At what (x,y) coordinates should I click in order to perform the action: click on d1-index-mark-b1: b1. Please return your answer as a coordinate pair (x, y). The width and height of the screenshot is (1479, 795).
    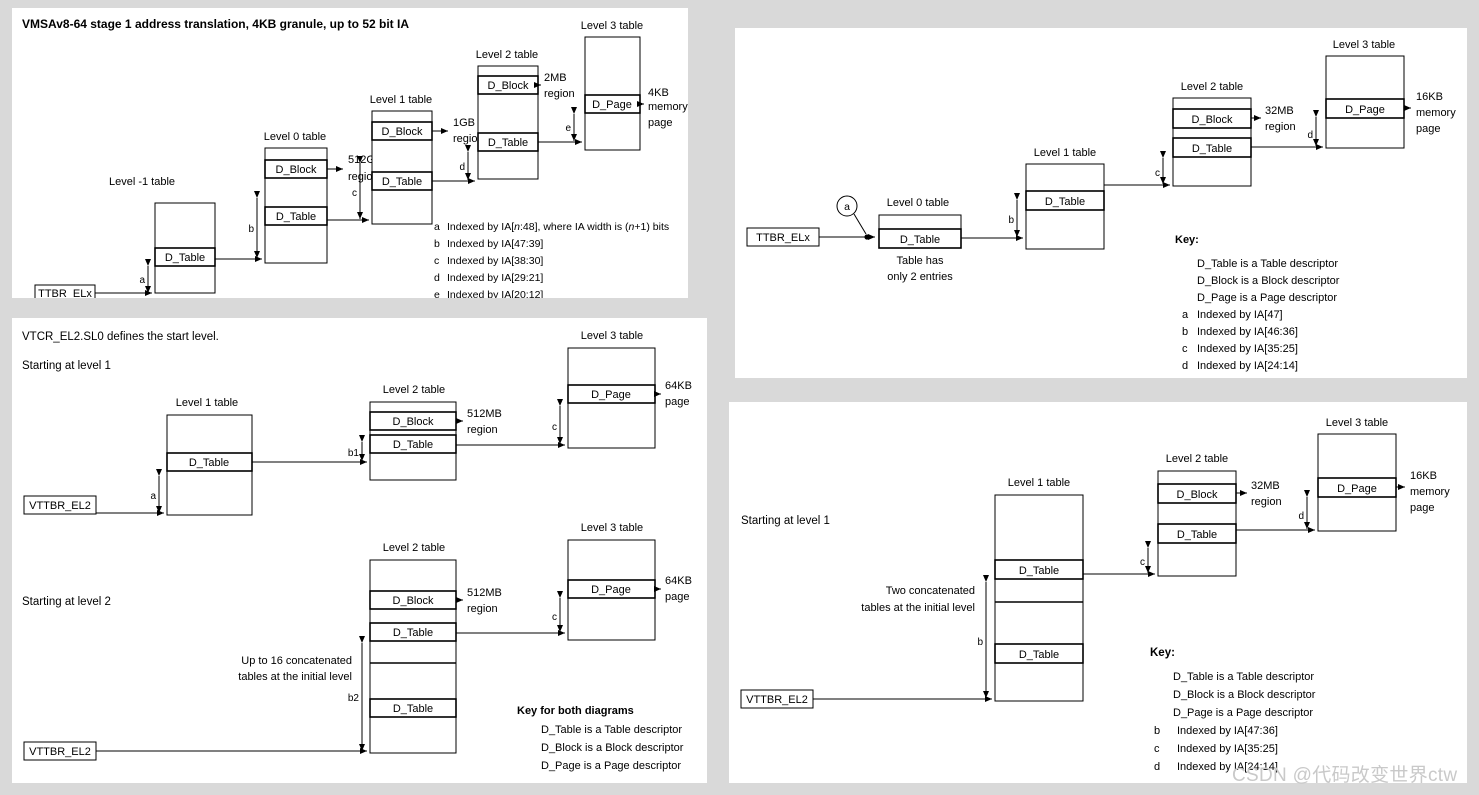
    Looking at the image, I should click on (356, 448).